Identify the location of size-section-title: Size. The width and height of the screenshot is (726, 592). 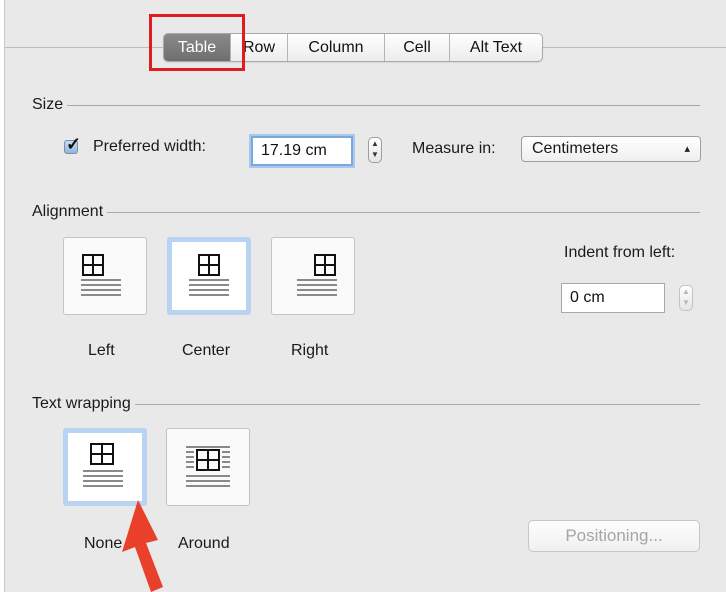
(48, 104).